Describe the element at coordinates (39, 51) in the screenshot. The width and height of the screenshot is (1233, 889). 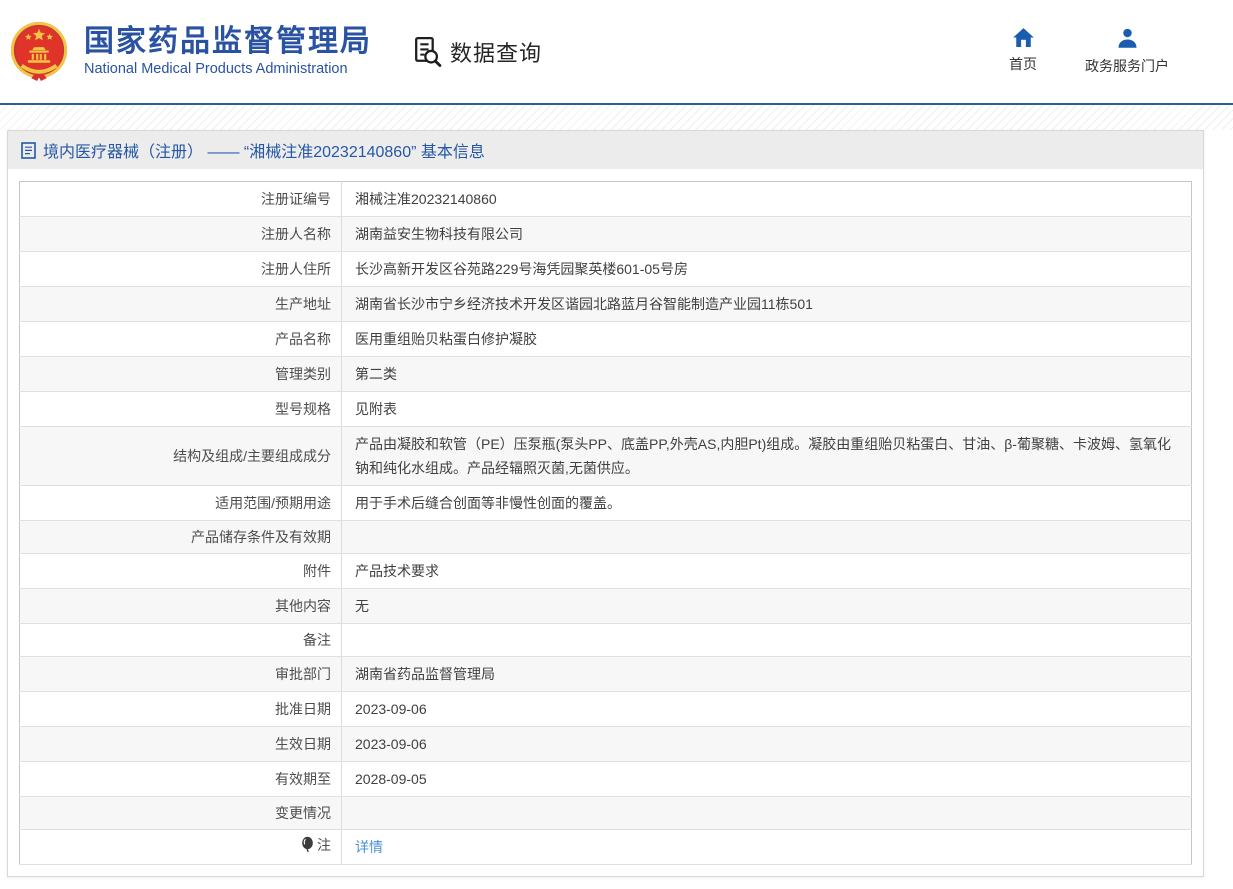
I see `national-emblem-icon` at that location.